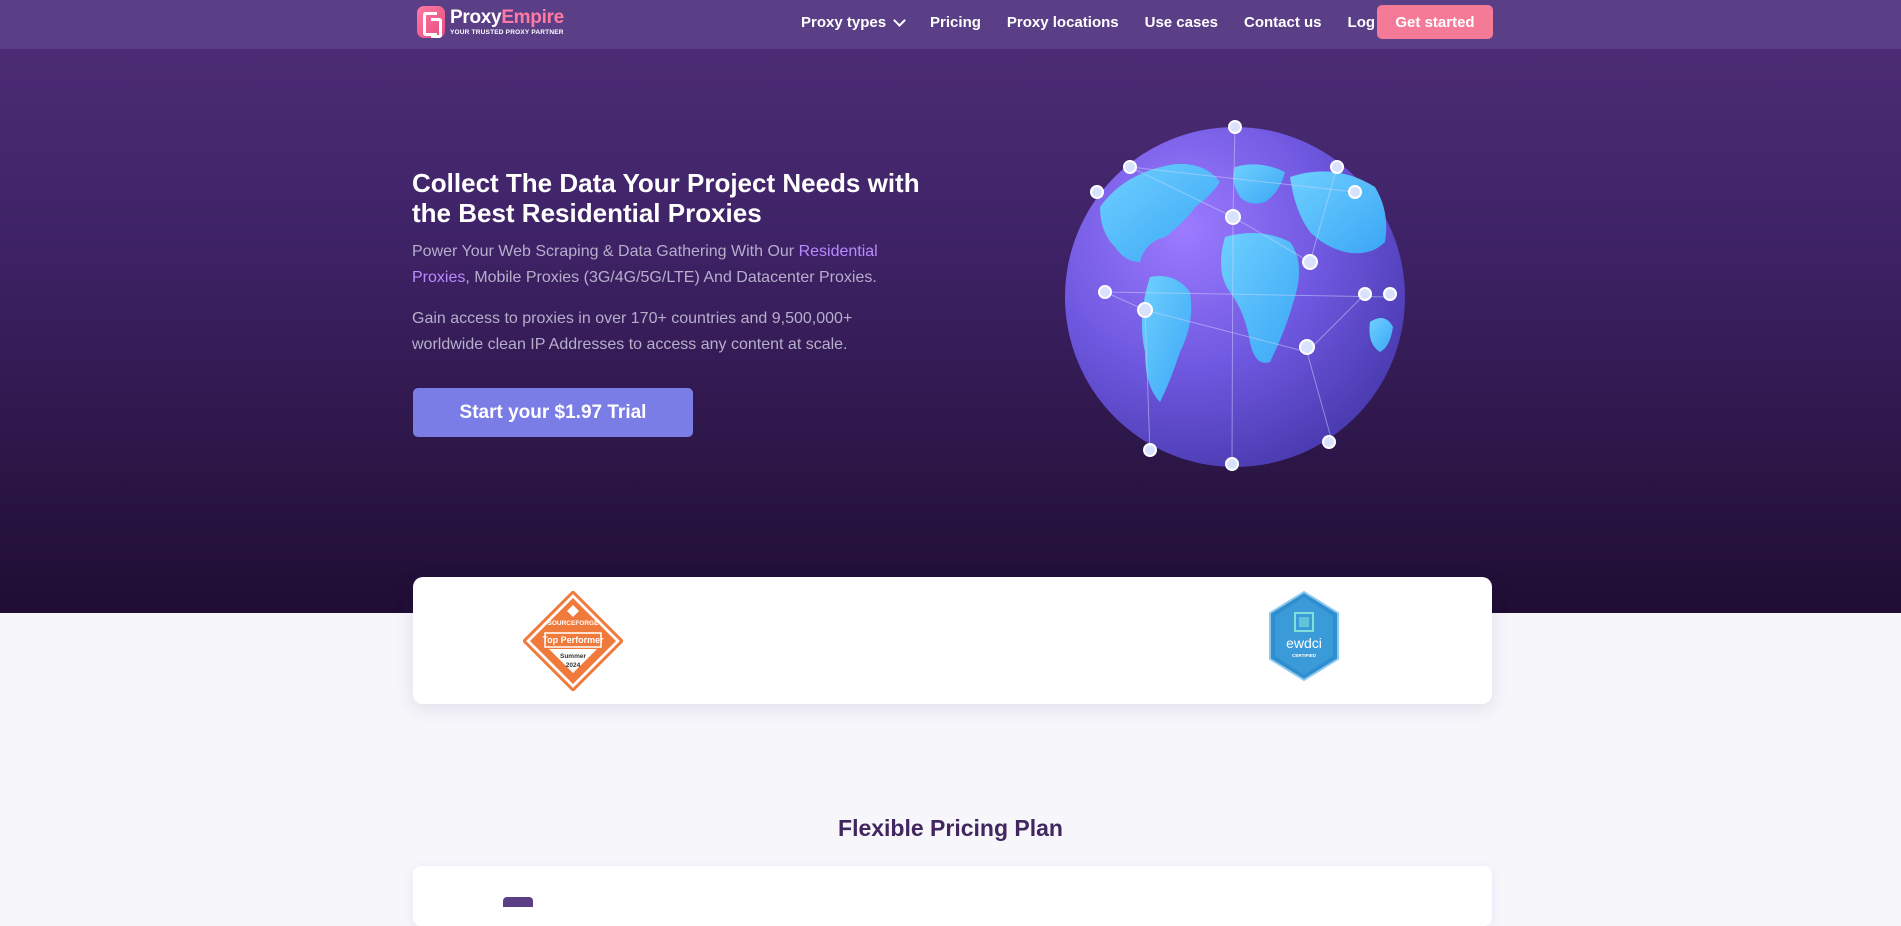 The height and width of the screenshot is (926, 1901). Describe the element at coordinates (1283, 22) in the screenshot. I see `nav-contact-us: Contact us` at that location.